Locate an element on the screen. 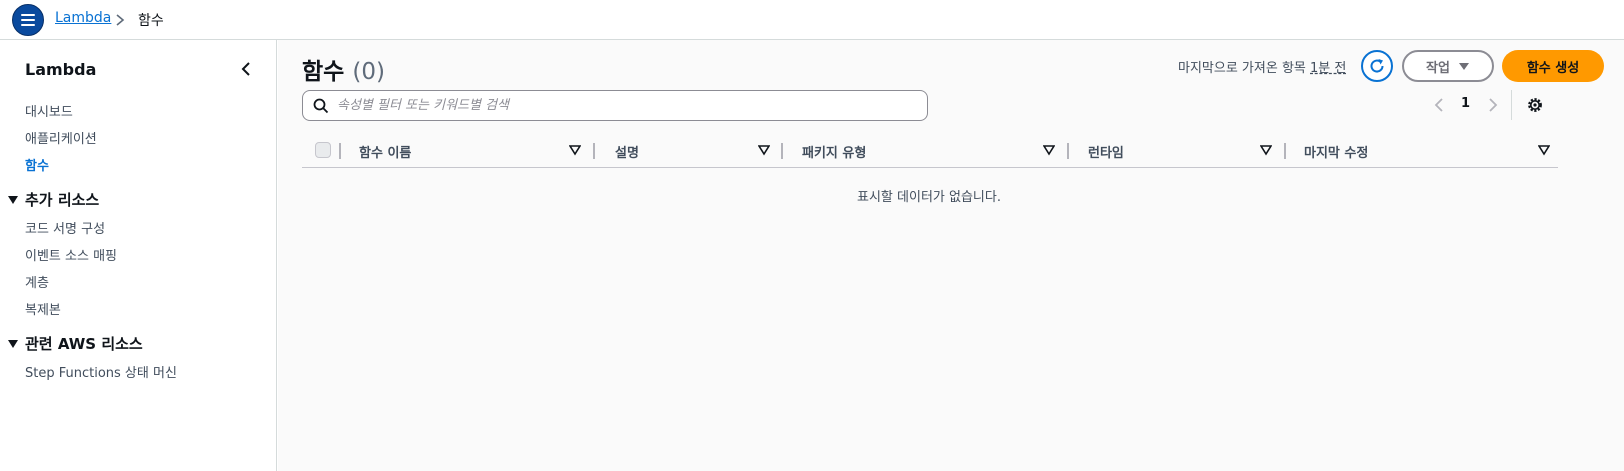 This screenshot has width=1624, height=471. column-header-function-name: 함수 이름 is located at coordinates (385, 151).